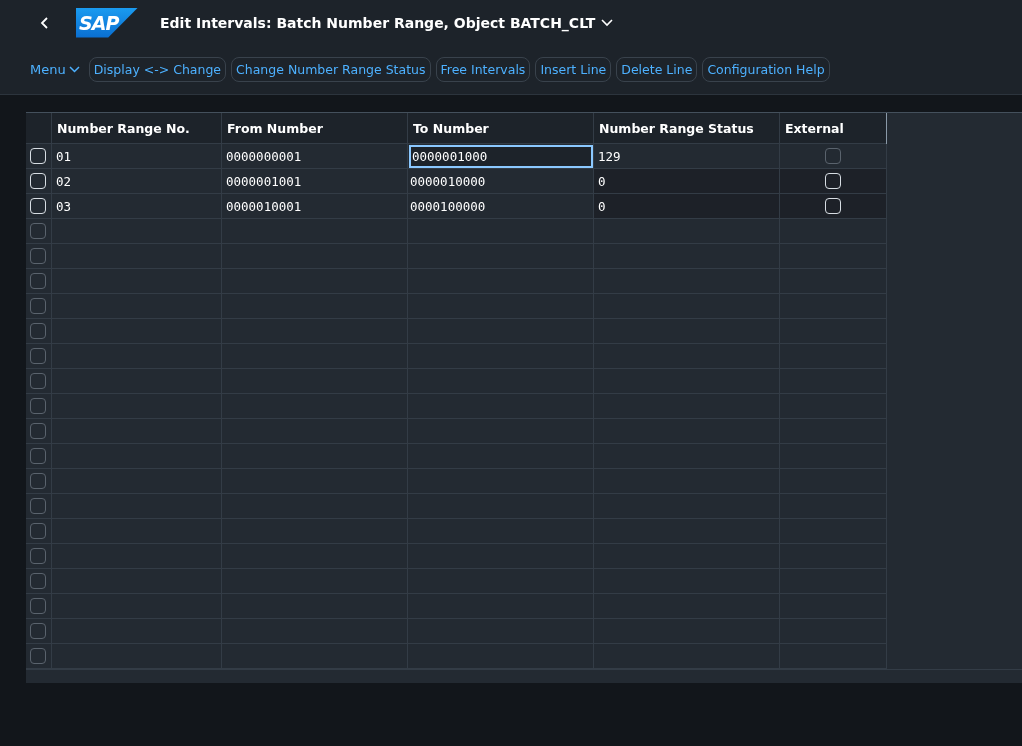 The width and height of the screenshot is (1022, 746). What do you see at coordinates (687, 128) in the screenshot?
I see `column-header: Number Range Status` at bounding box center [687, 128].